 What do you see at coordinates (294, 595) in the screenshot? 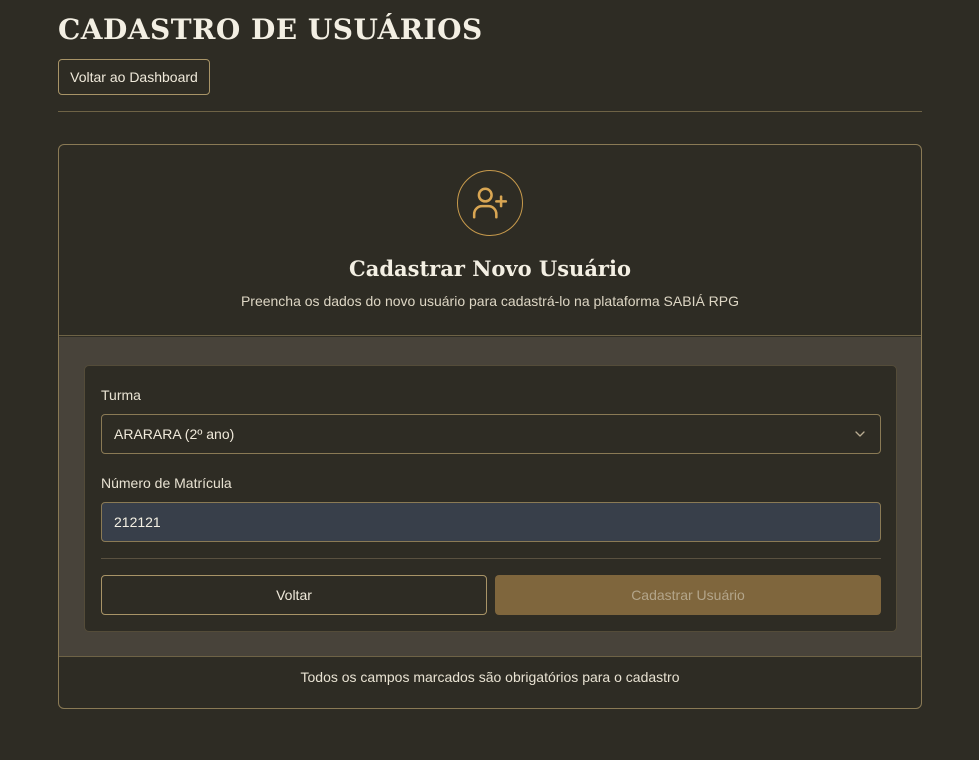
I see `back-button: Voltar` at bounding box center [294, 595].